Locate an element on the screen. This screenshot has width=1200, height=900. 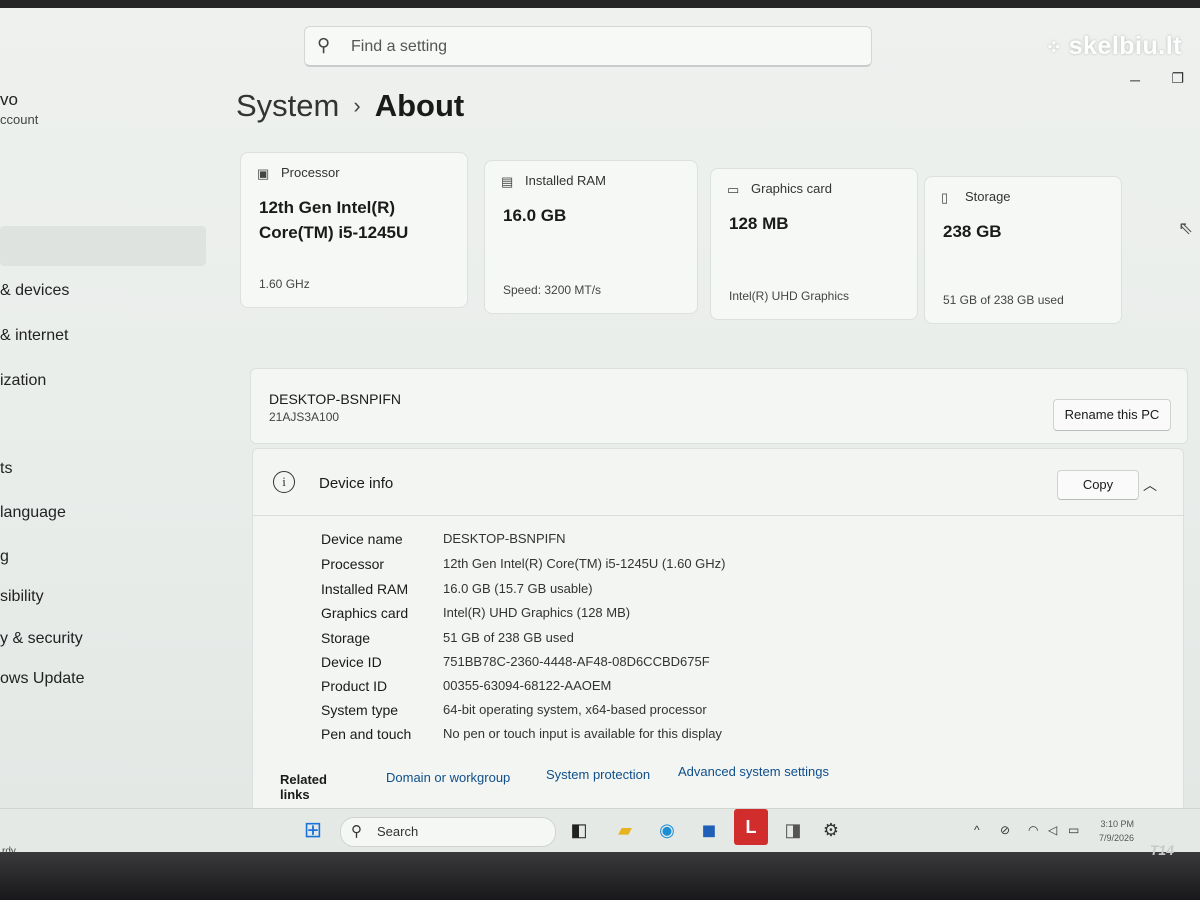
breadcrumb: System › About is located at coordinates (350, 106).